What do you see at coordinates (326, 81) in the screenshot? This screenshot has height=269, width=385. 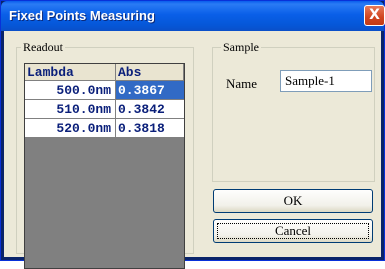 I see `sample-name-input: Sample-1` at bounding box center [326, 81].